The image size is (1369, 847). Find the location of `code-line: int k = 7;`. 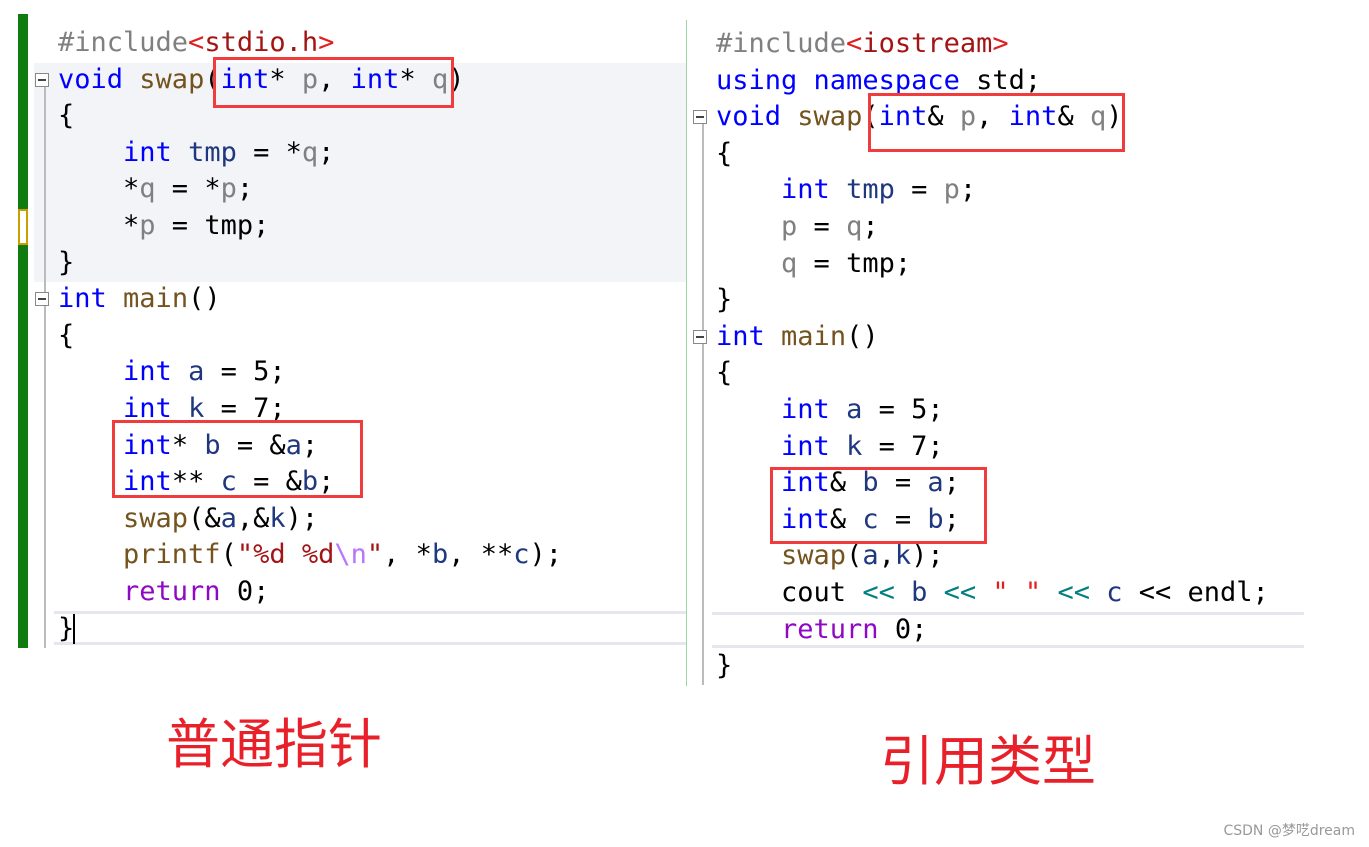

code-line: int k = 7; is located at coordinates (992, 447).